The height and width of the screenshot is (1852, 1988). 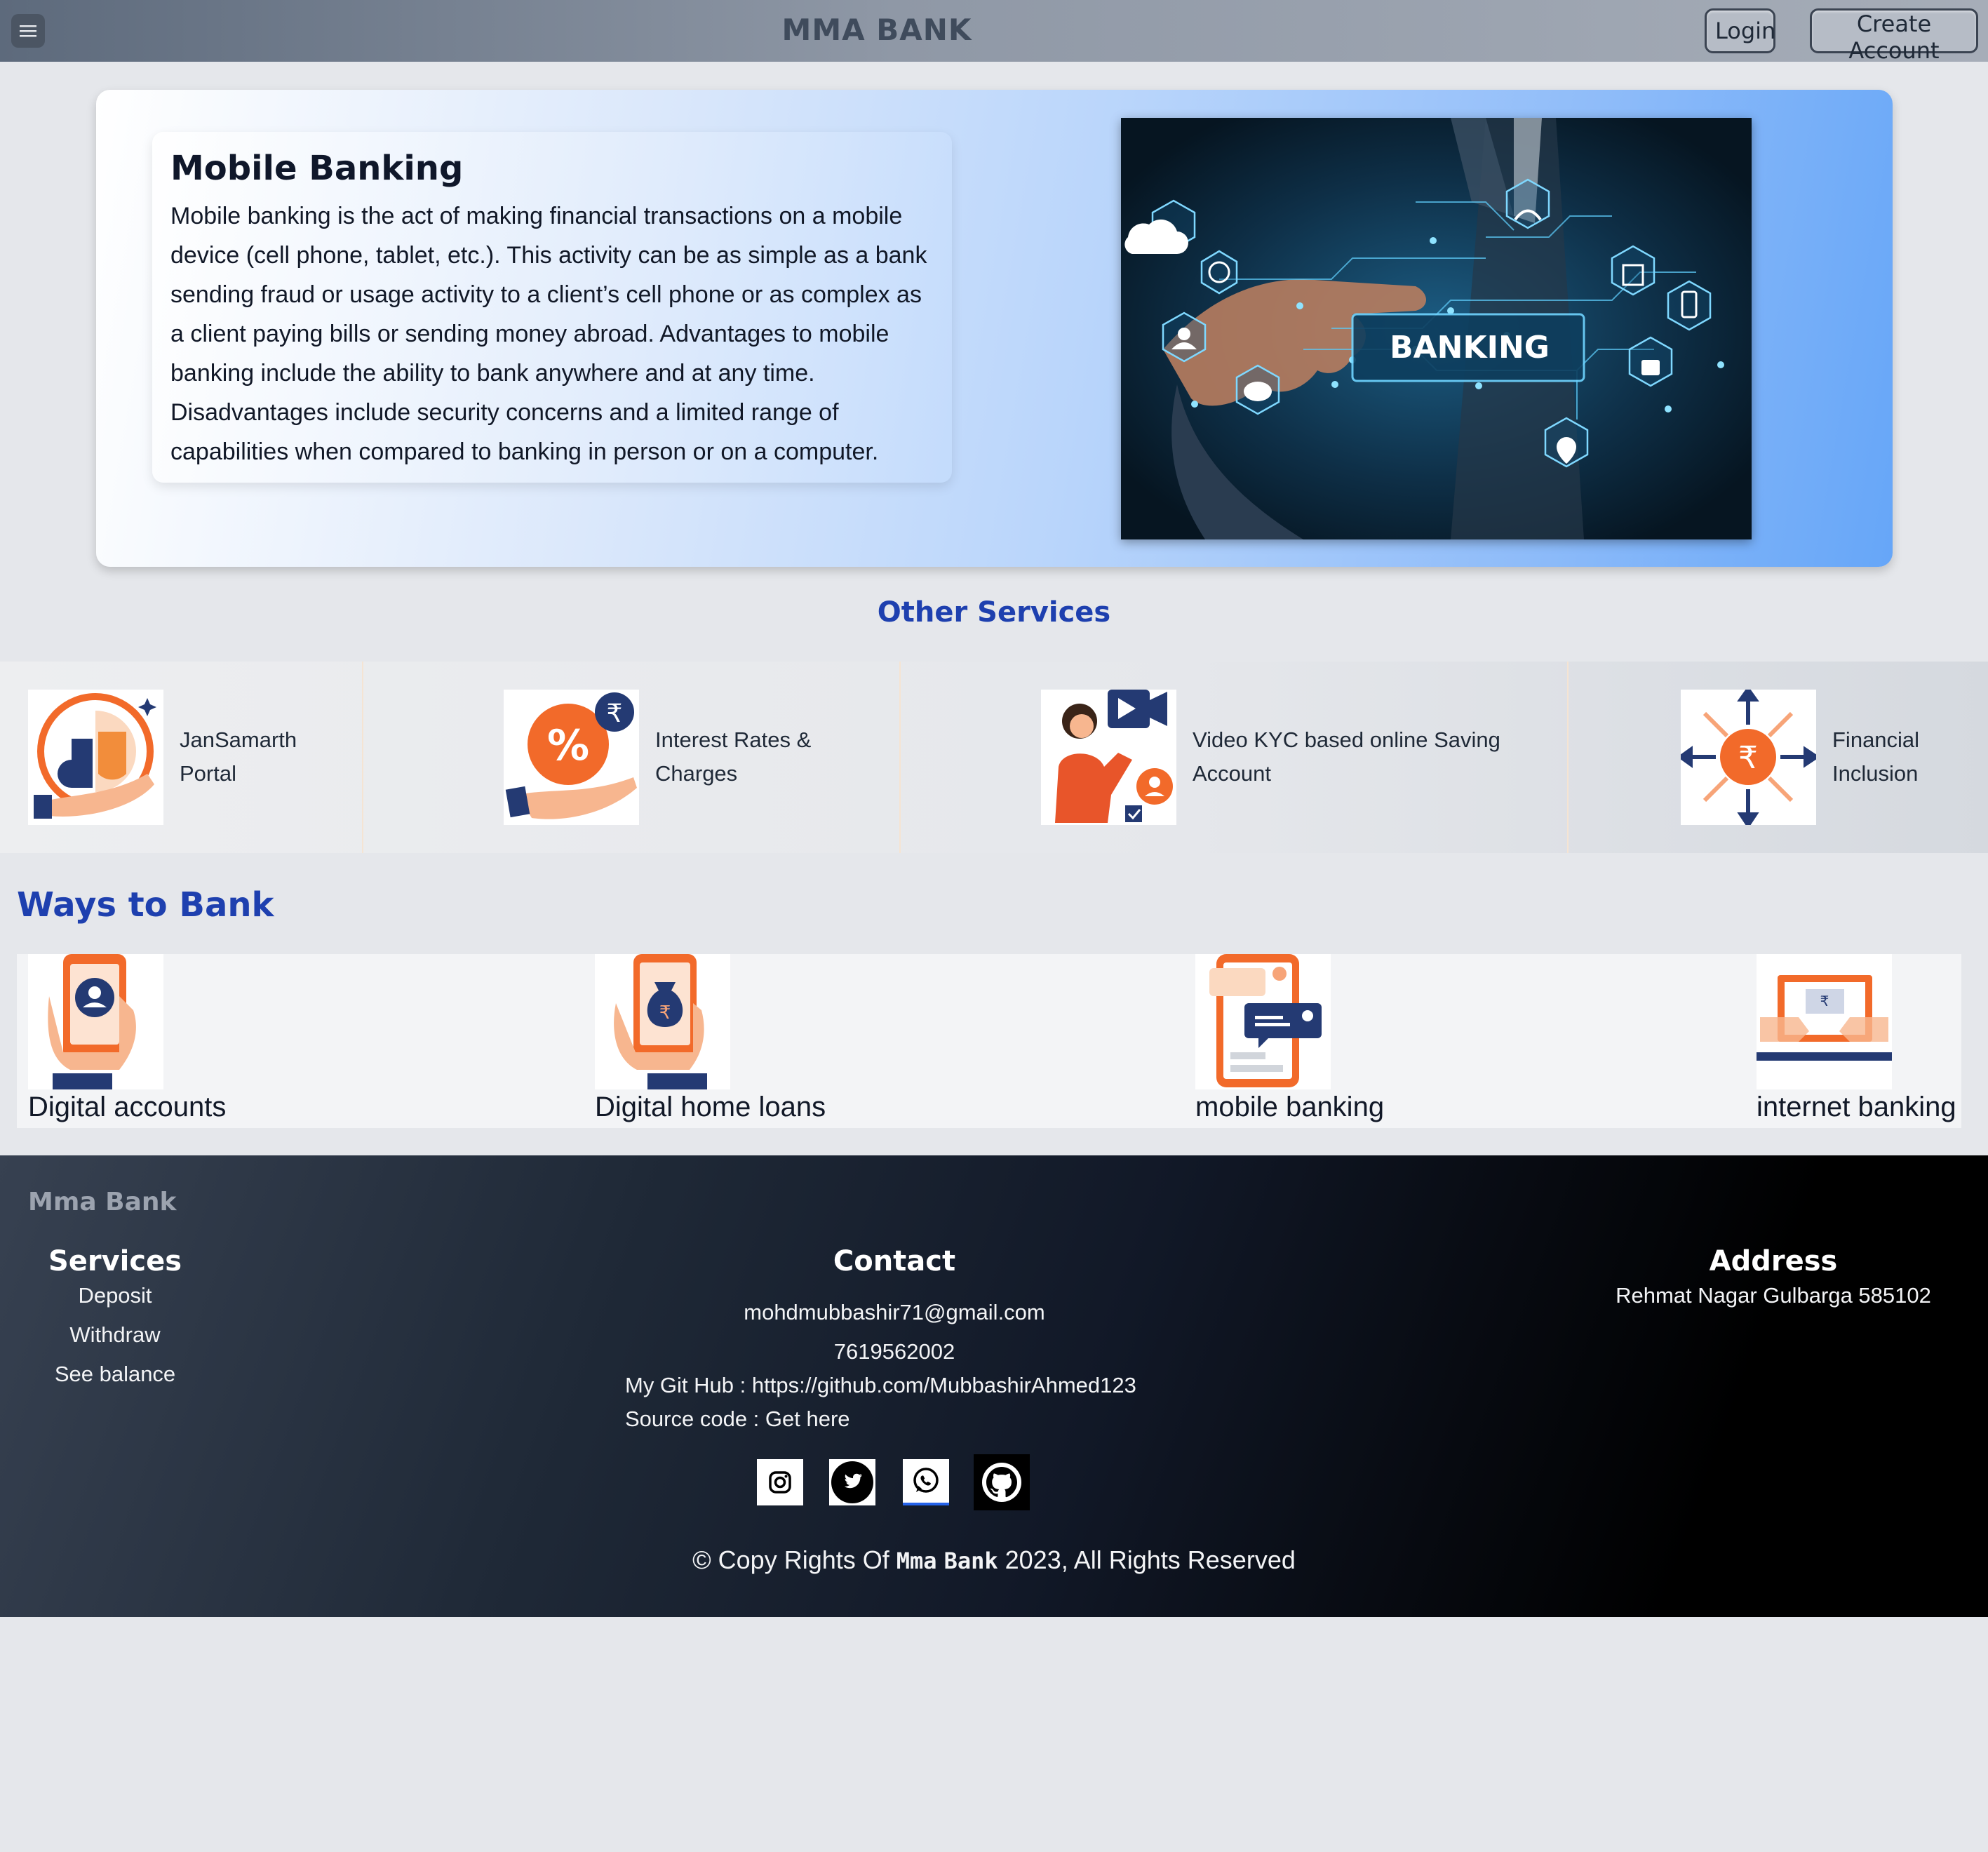 What do you see at coordinates (95, 757) in the screenshot?
I see `jansamarth-portal-icon` at bounding box center [95, 757].